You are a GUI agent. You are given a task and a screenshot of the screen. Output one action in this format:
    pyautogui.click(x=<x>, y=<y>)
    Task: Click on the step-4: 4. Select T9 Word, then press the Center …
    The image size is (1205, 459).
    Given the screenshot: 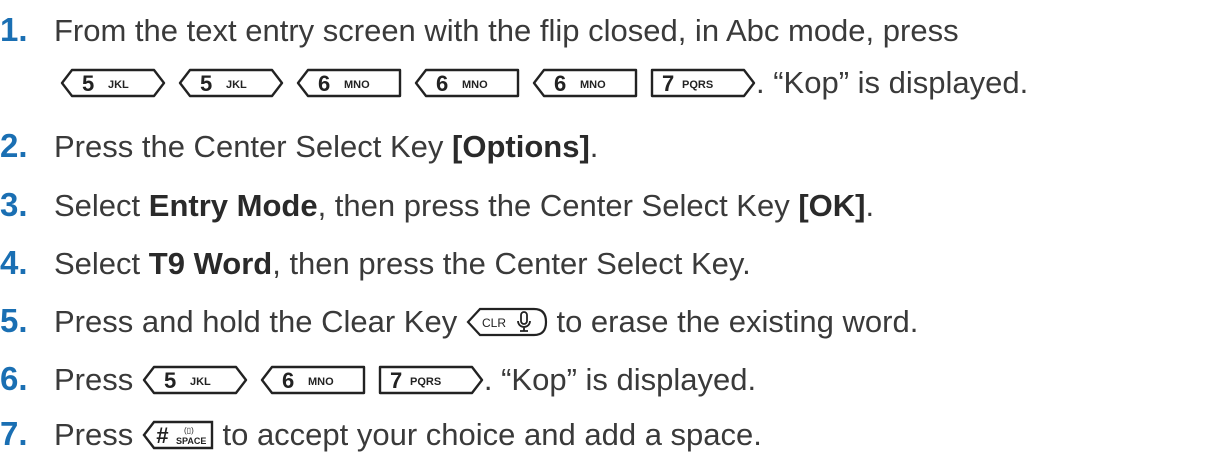 What is the action you would take?
    pyautogui.click(x=375, y=263)
    